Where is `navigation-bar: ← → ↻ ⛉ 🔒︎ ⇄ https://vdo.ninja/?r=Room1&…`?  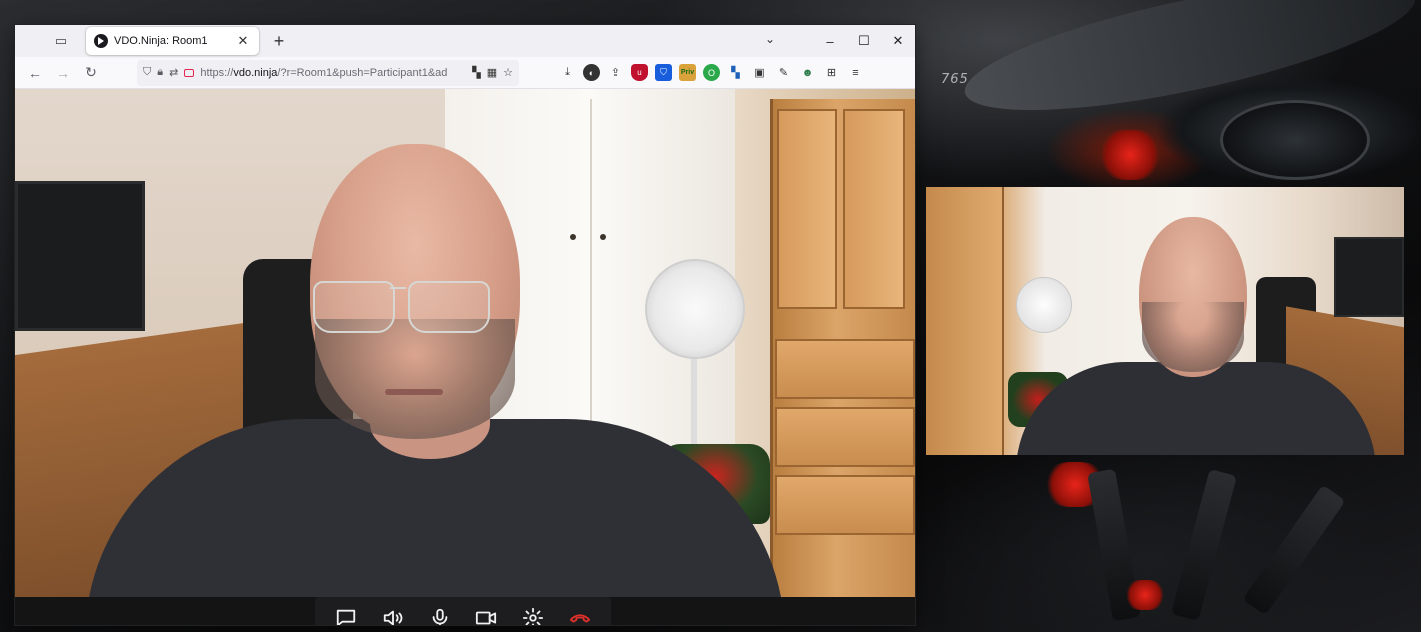 navigation-bar: ← → ↻ ⛉ 🔒︎ ⇄ https://vdo.ninja/?r=Room1&… is located at coordinates (465, 73).